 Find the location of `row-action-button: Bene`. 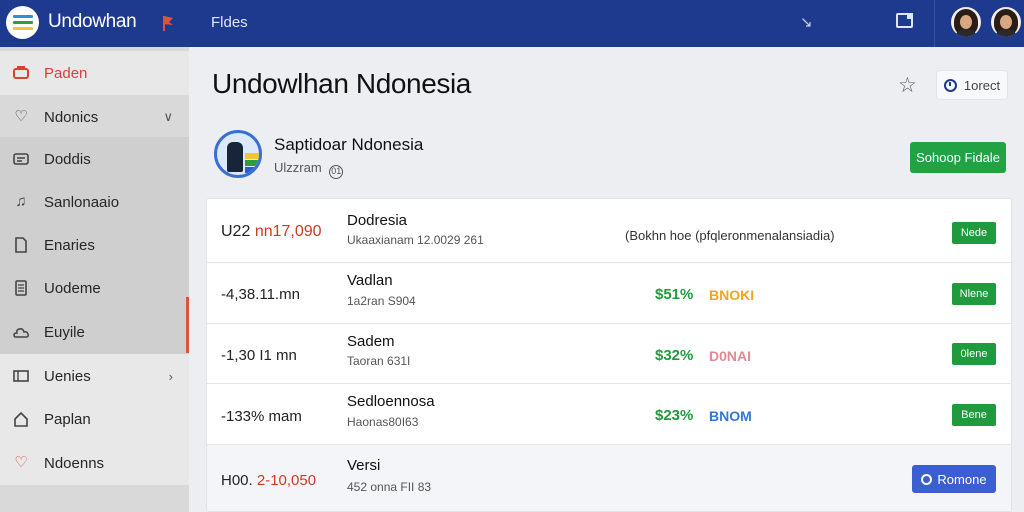

row-action-button: Bene is located at coordinates (974, 415).